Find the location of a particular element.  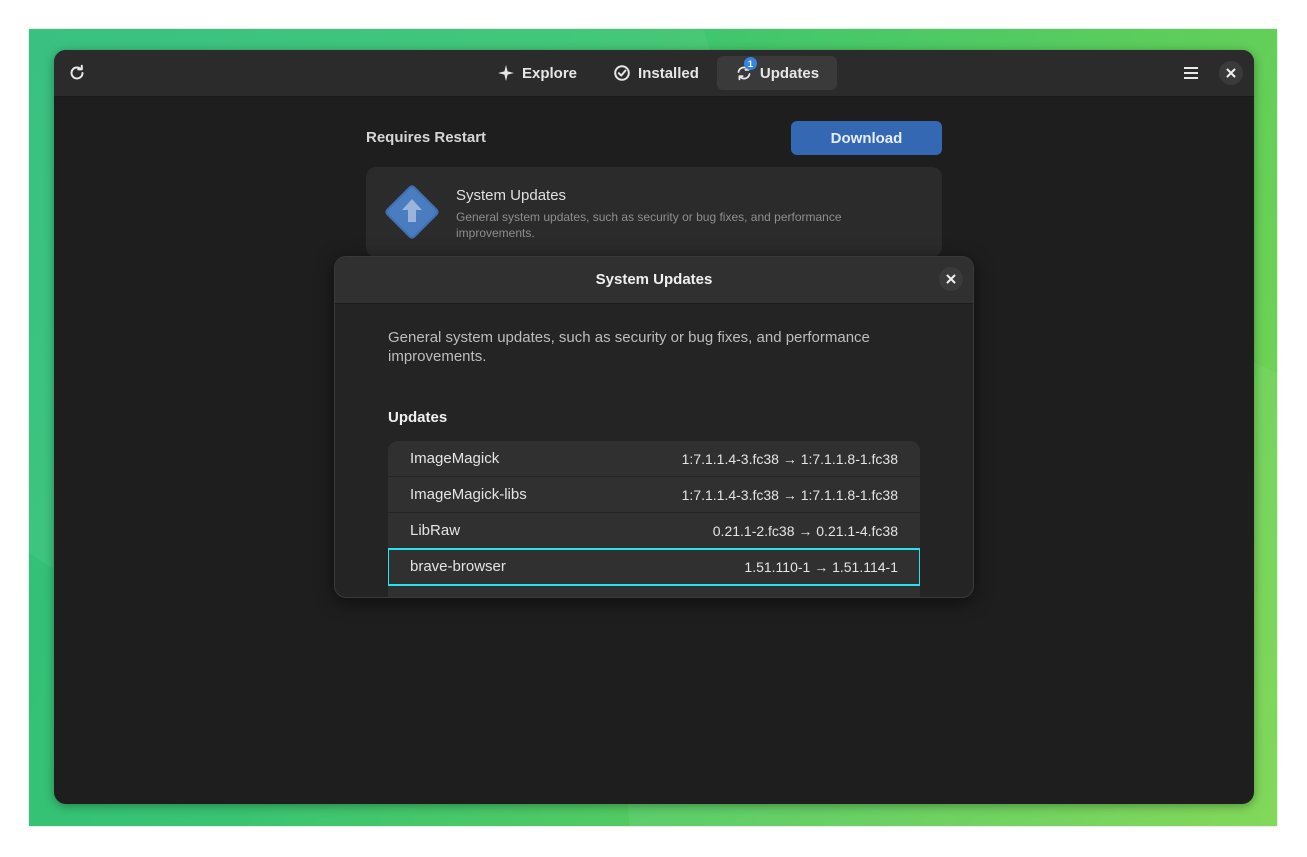

main-menu-button is located at coordinates (1191, 73).